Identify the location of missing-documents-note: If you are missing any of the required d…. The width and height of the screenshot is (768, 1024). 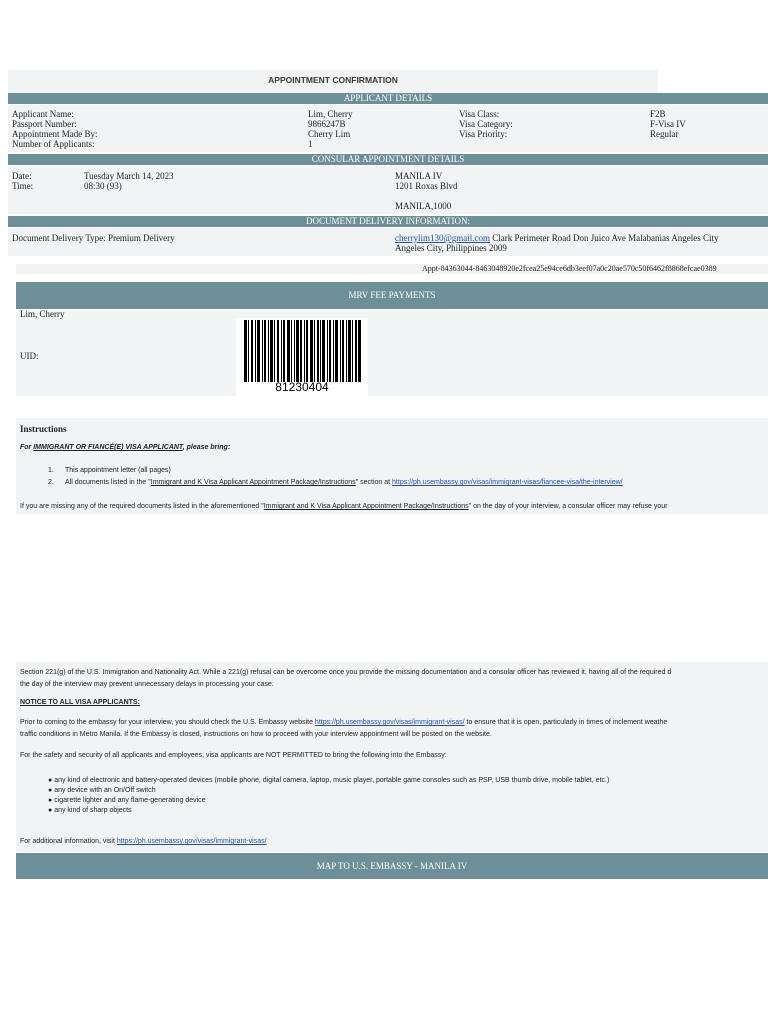
(344, 506).